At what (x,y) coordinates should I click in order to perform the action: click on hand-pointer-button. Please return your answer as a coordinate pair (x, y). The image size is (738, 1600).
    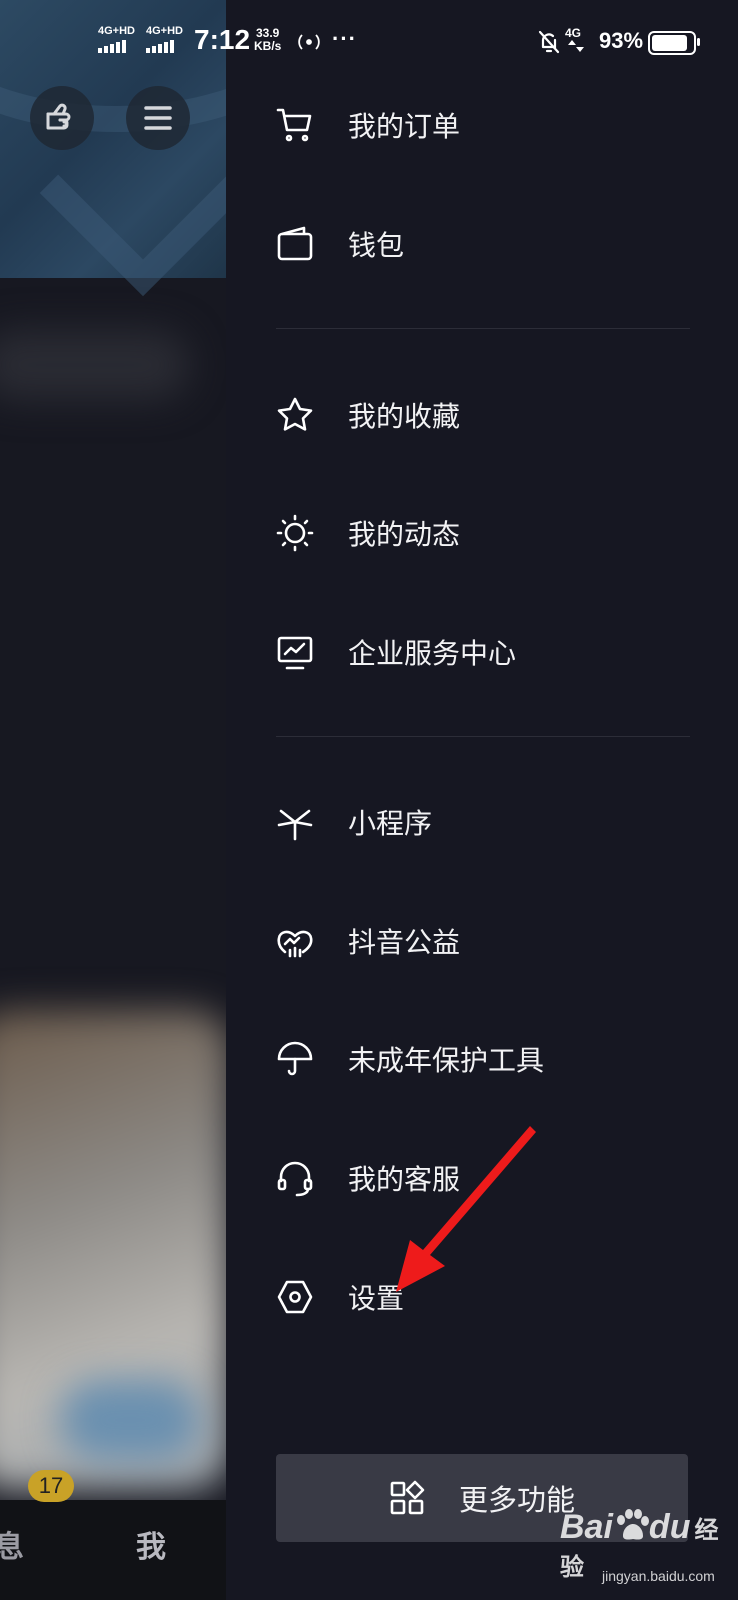
    Looking at the image, I should click on (62, 118).